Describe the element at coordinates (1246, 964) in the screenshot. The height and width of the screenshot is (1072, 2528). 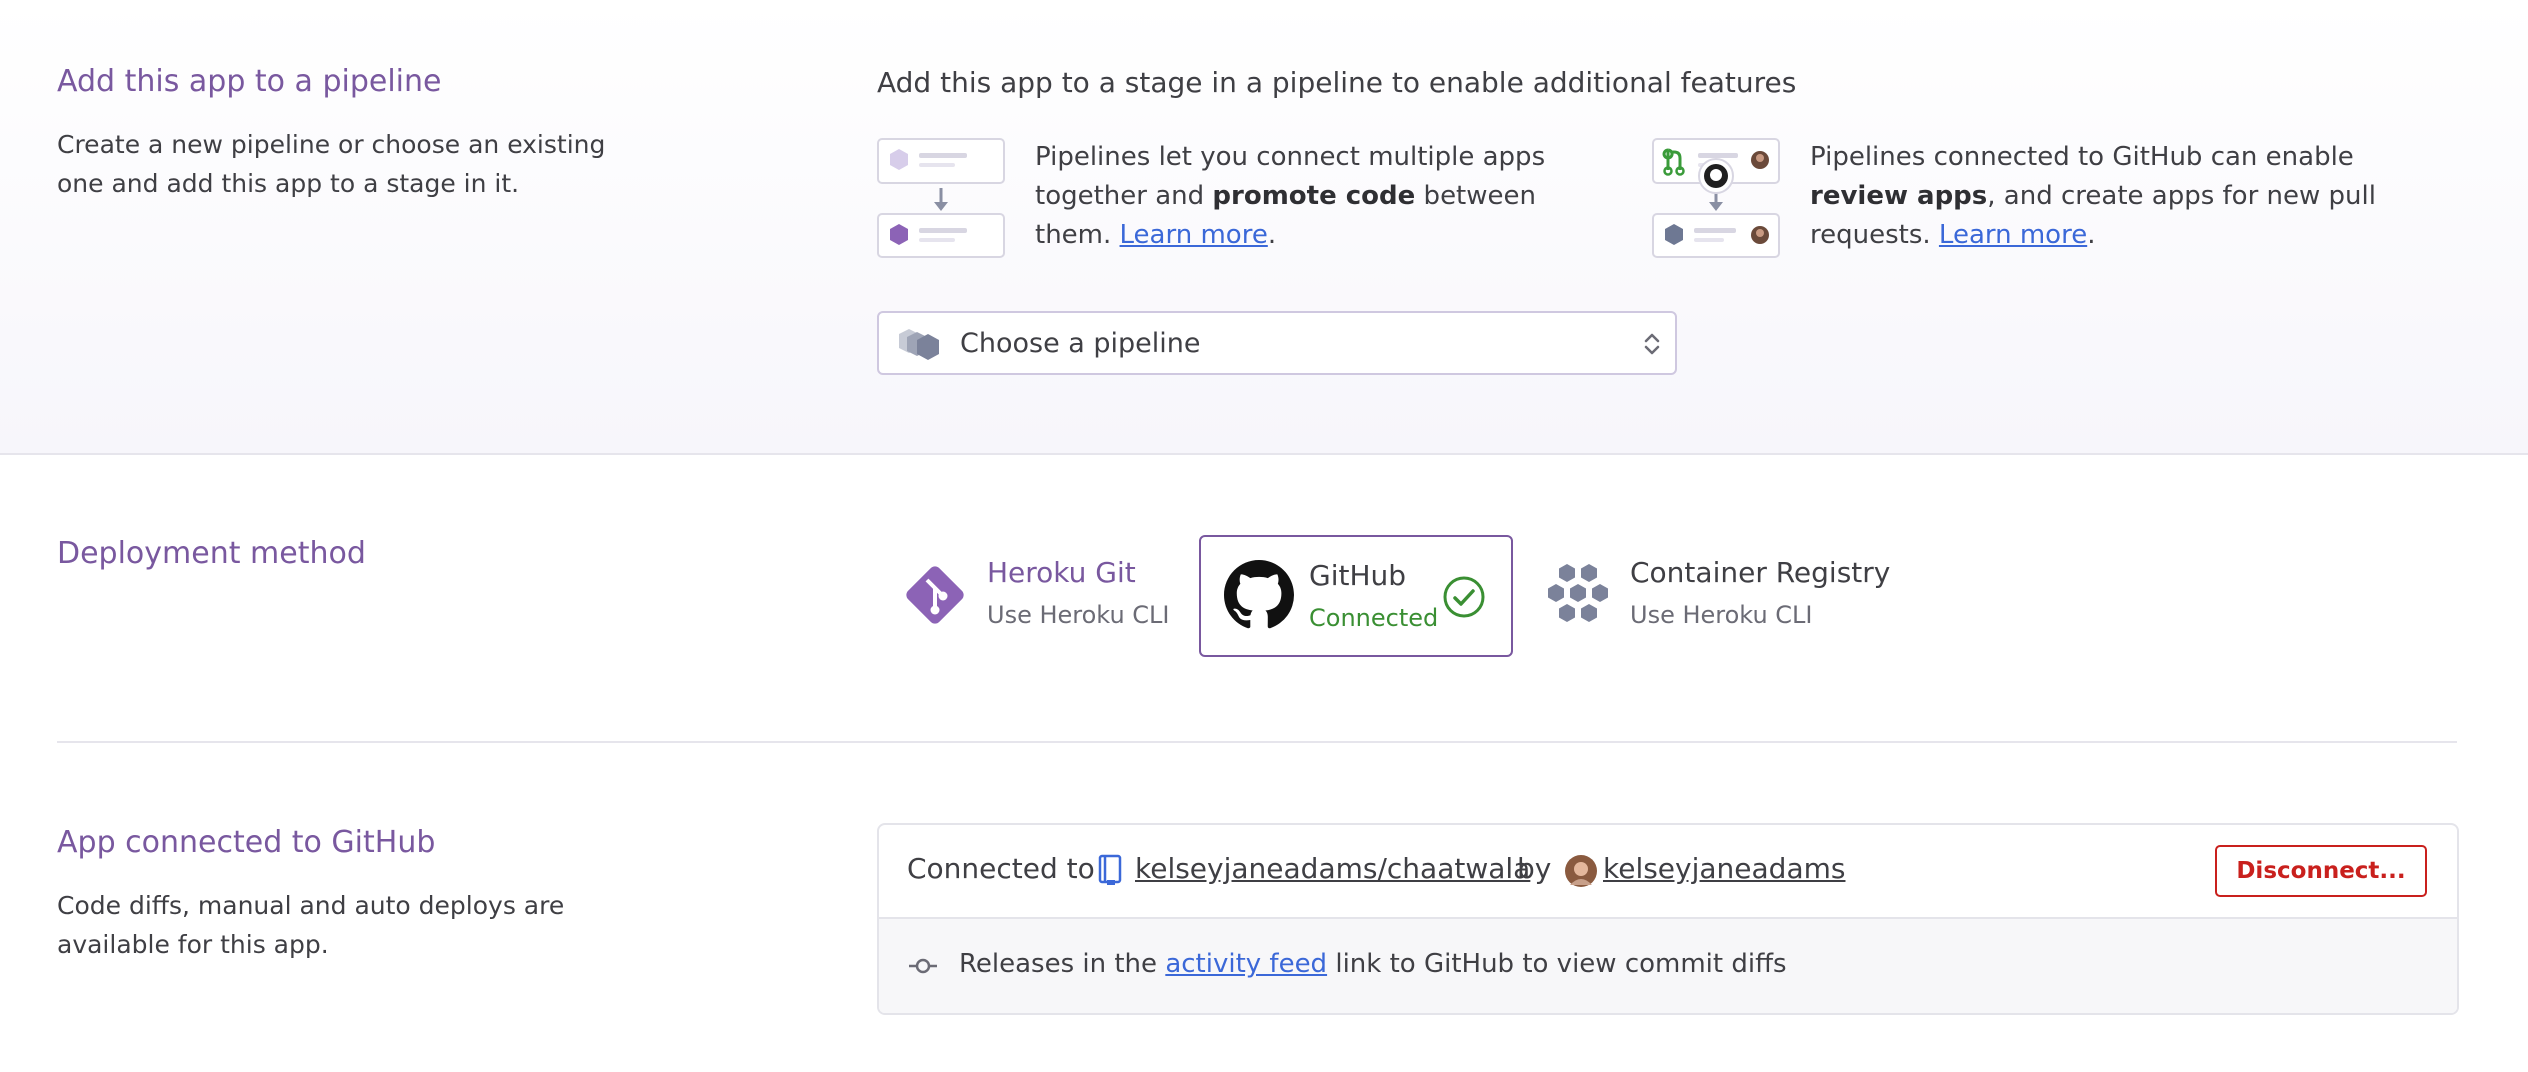
I see `activity-feed-link: activity feed` at that location.